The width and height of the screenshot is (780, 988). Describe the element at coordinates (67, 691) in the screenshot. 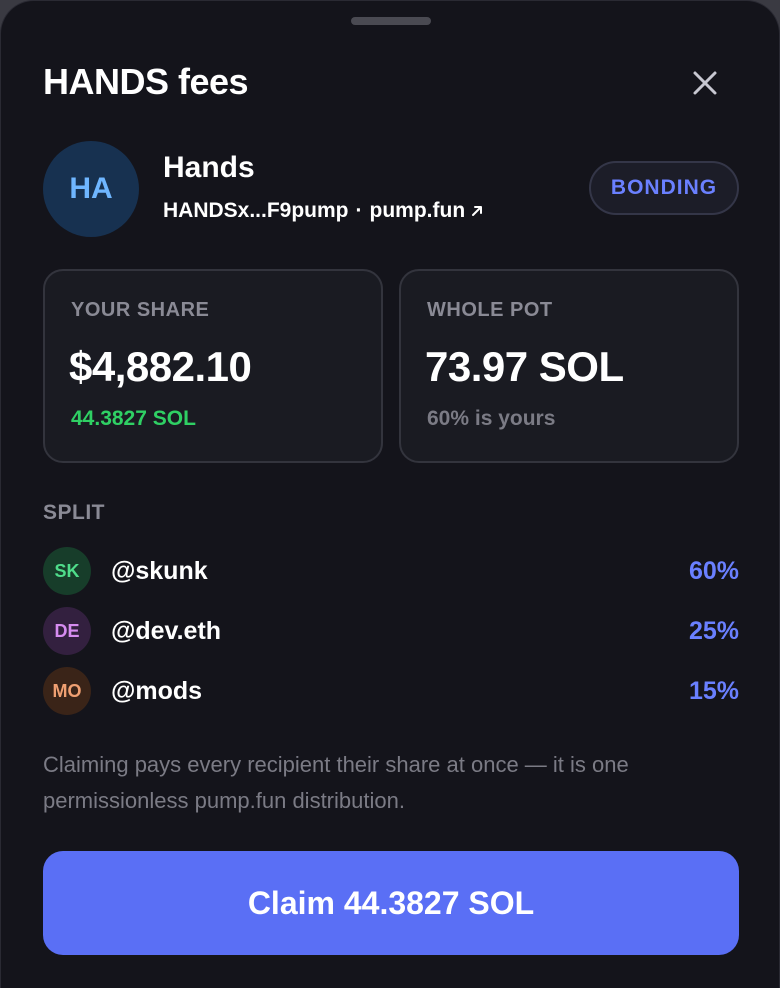

I see `recipient-avatar: MO` at that location.